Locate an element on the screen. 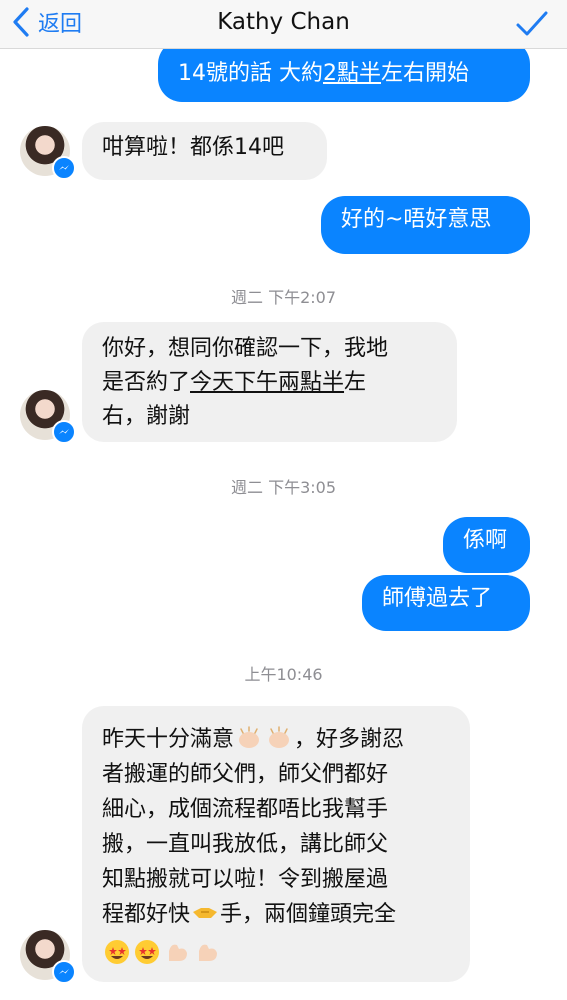  timestamp: 週二 下午3:05 is located at coordinates (283, 487).